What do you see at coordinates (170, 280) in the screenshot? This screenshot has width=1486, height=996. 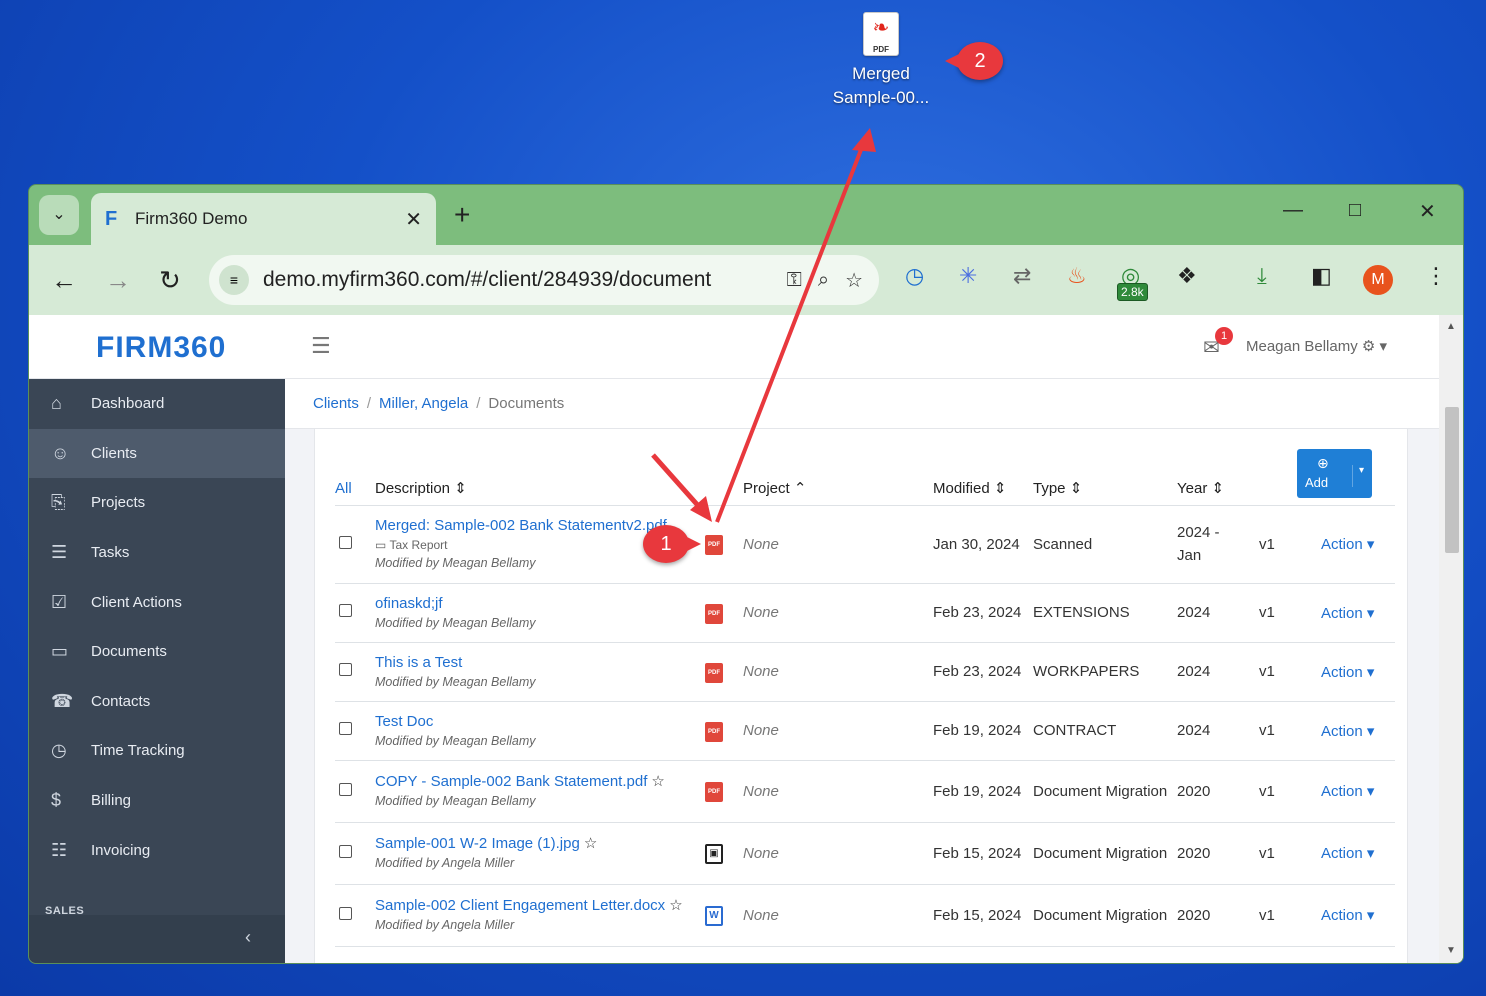 I see `reload-button: ↻` at bounding box center [170, 280].